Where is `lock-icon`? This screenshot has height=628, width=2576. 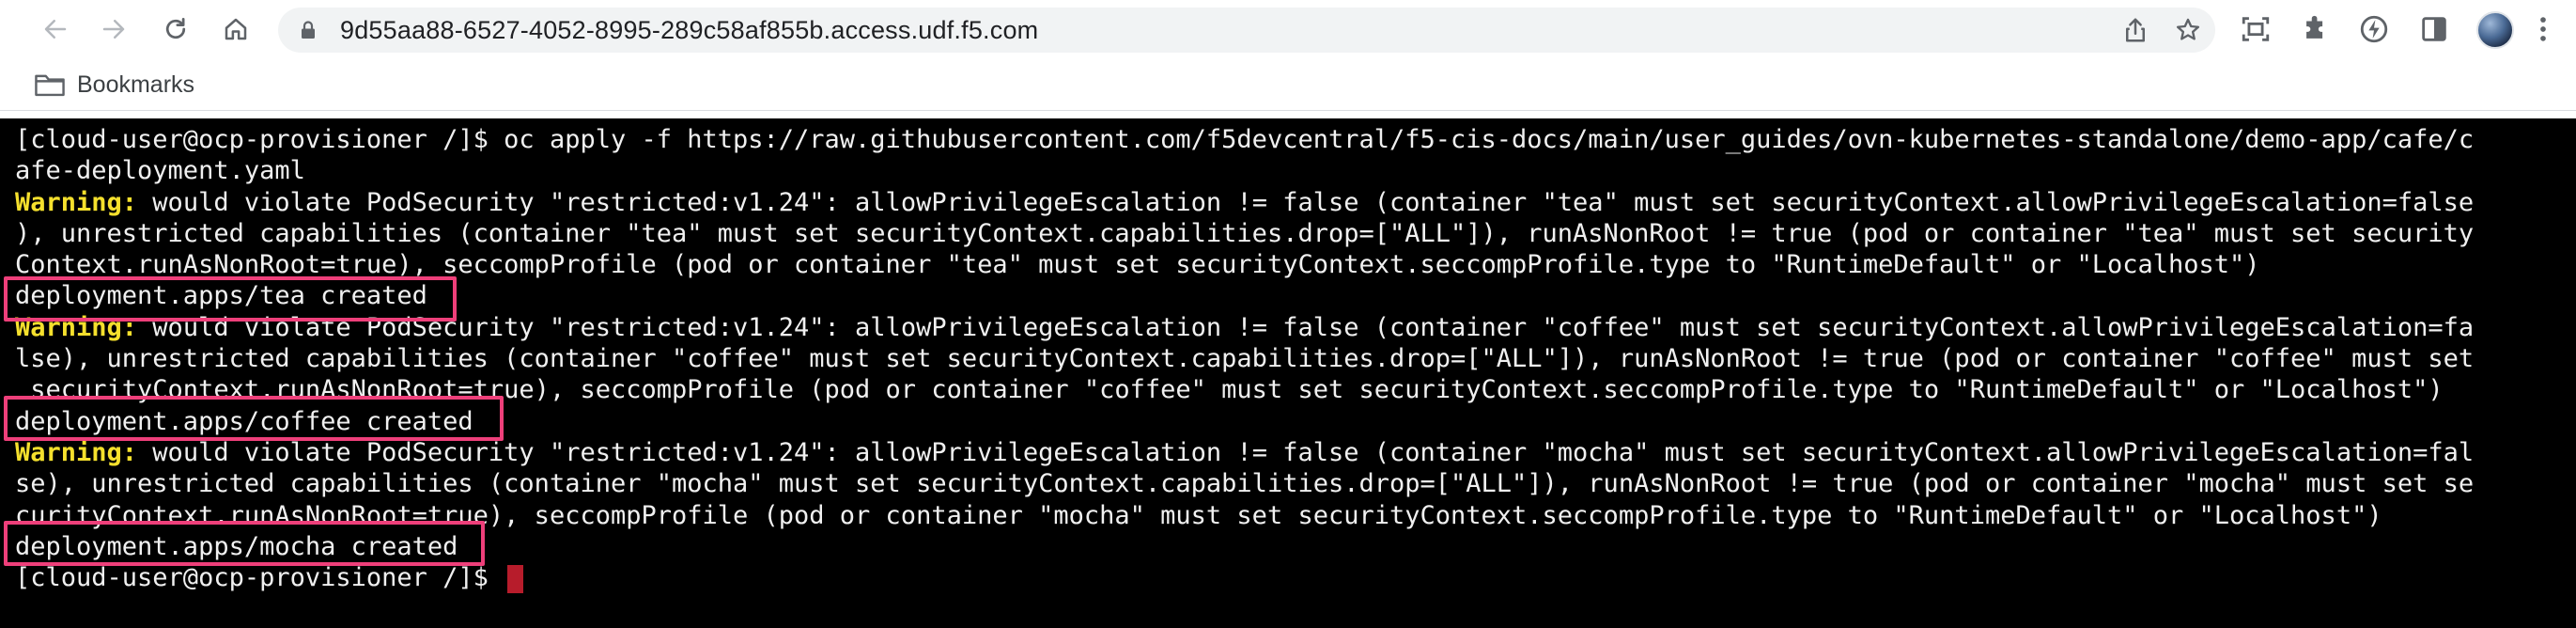
lock-icon is located at coordinates (308, 30).